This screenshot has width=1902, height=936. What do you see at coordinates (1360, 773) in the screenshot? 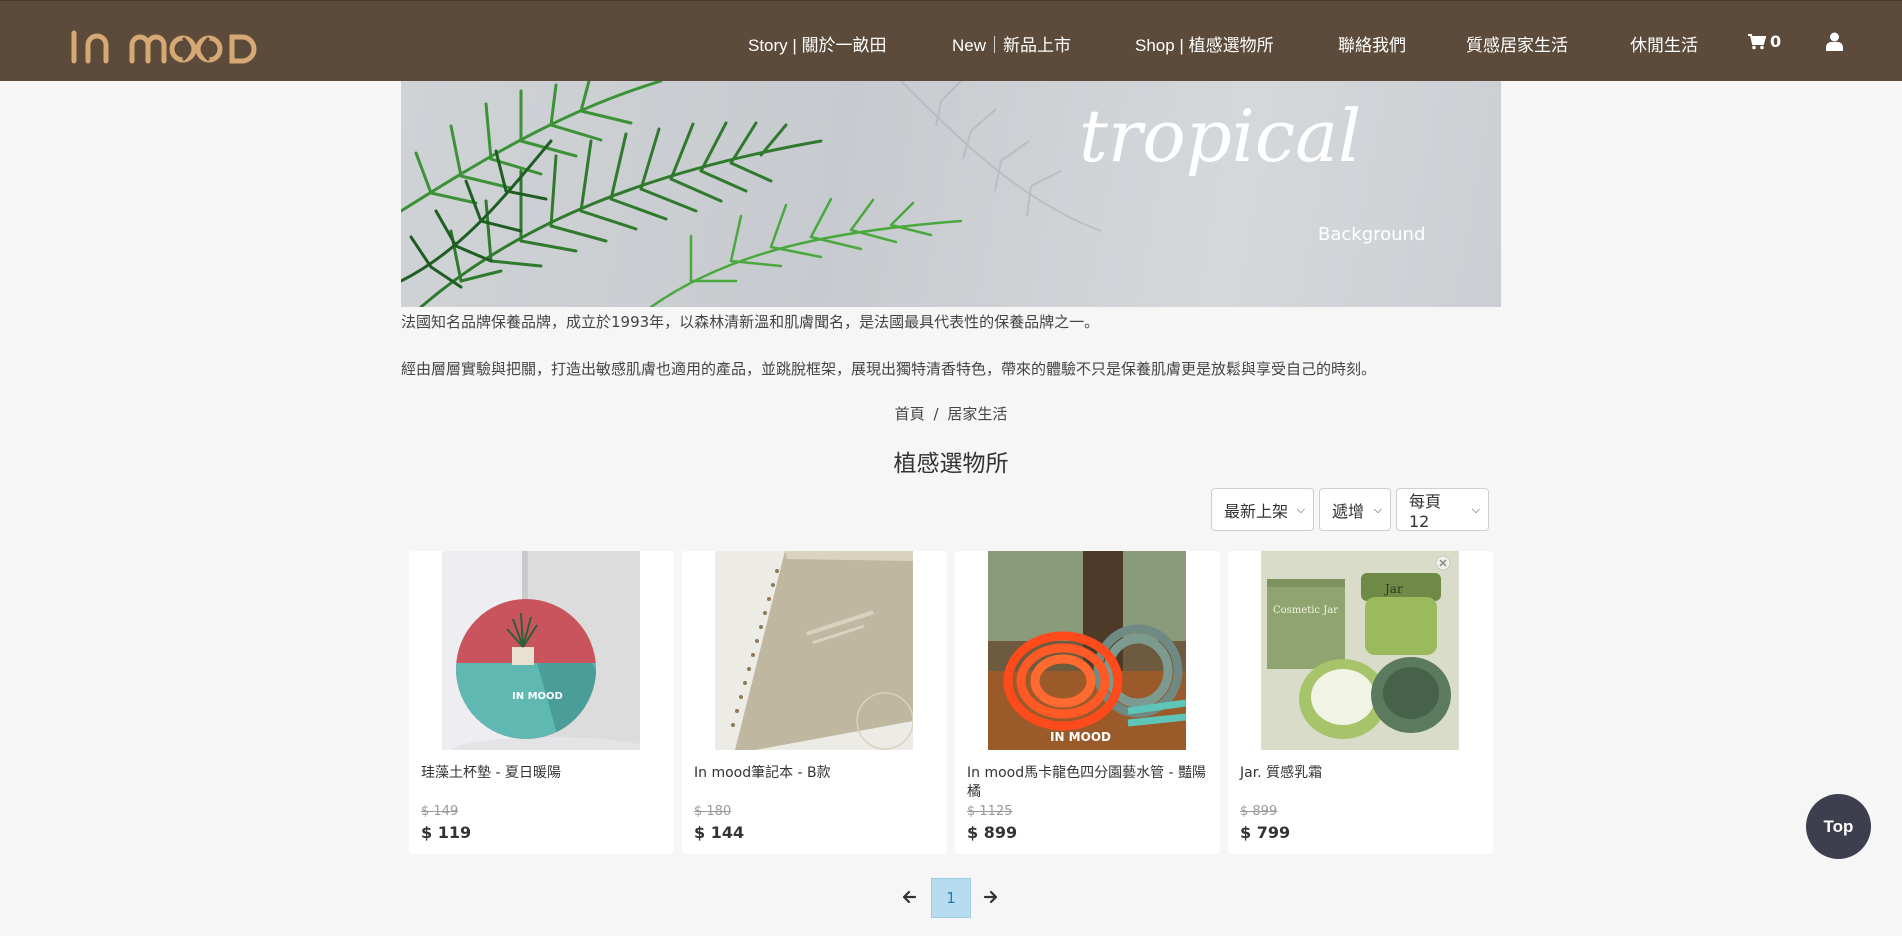
I see `product-name: Jar. 質感乳霜` at bounding box center [1360, 773].